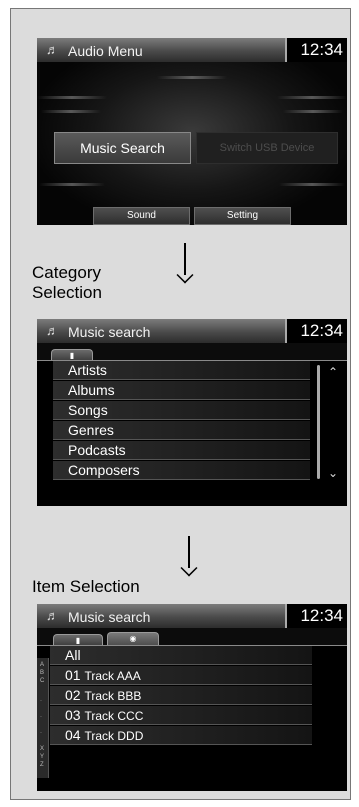 The height and width of the screenshot is (807, 359). I want to click on table-row: 04 Track DDD, so click(181, 735).